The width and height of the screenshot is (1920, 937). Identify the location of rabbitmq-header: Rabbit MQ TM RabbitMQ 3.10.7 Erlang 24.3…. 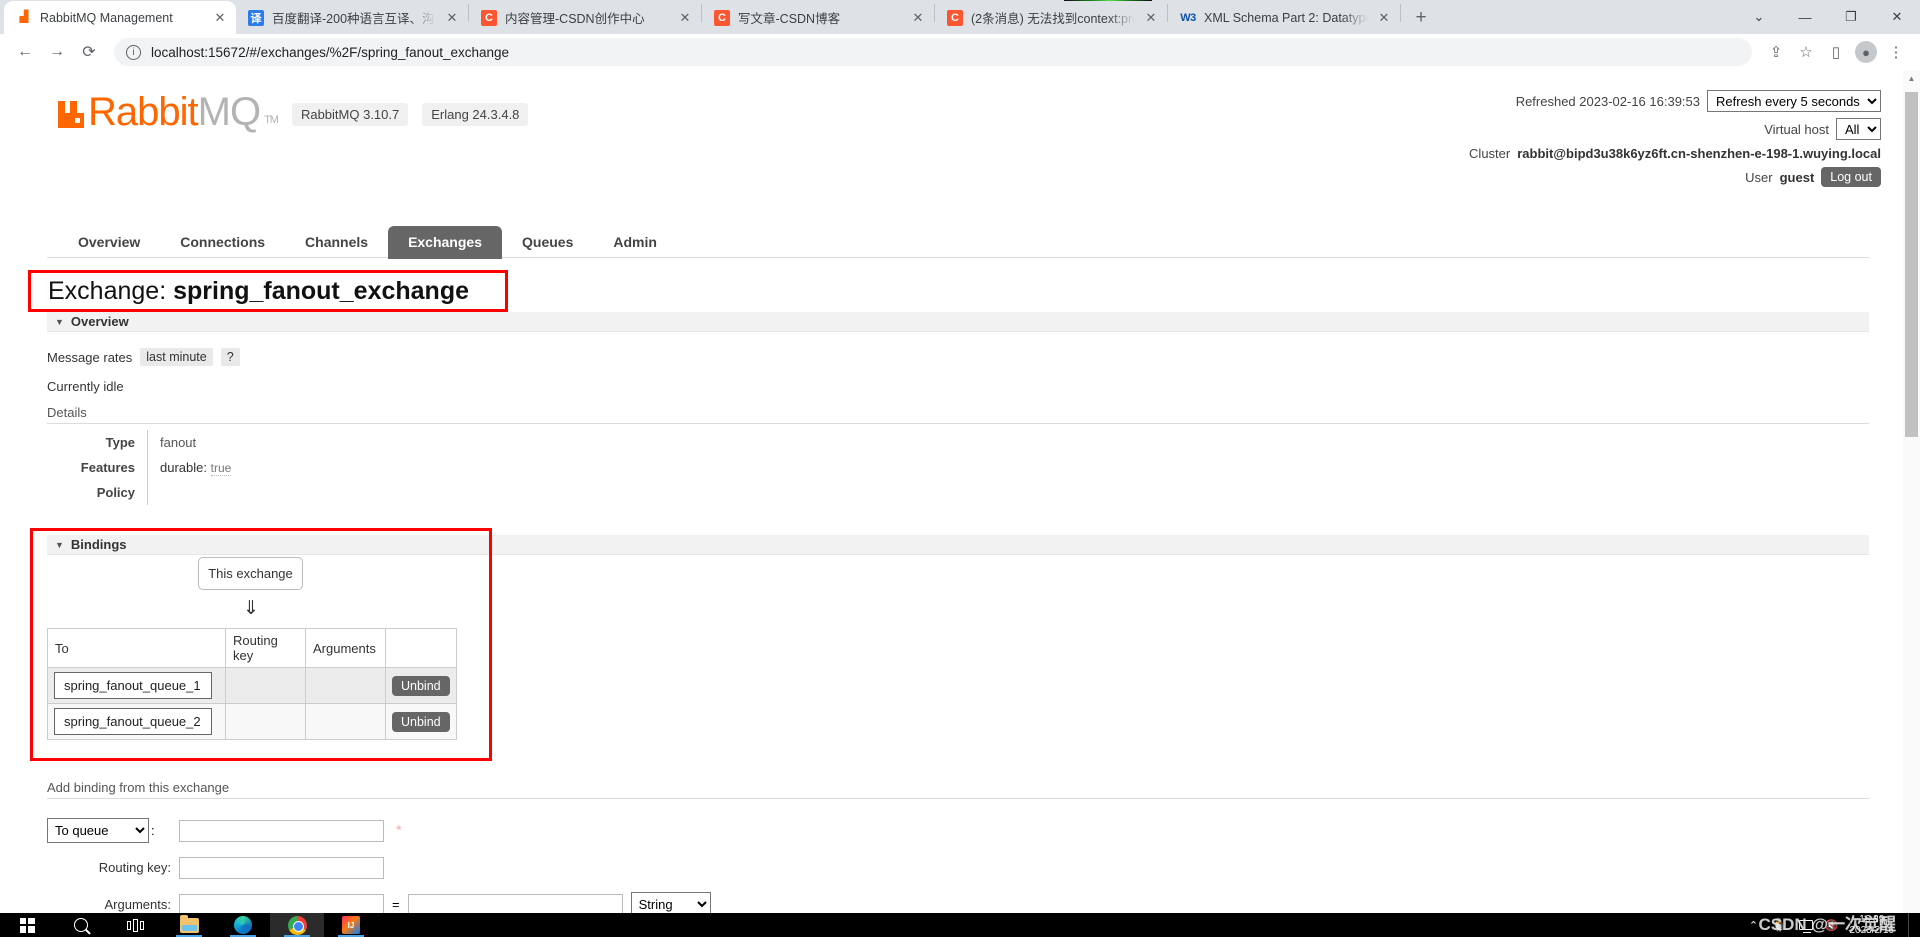
(951, 128).